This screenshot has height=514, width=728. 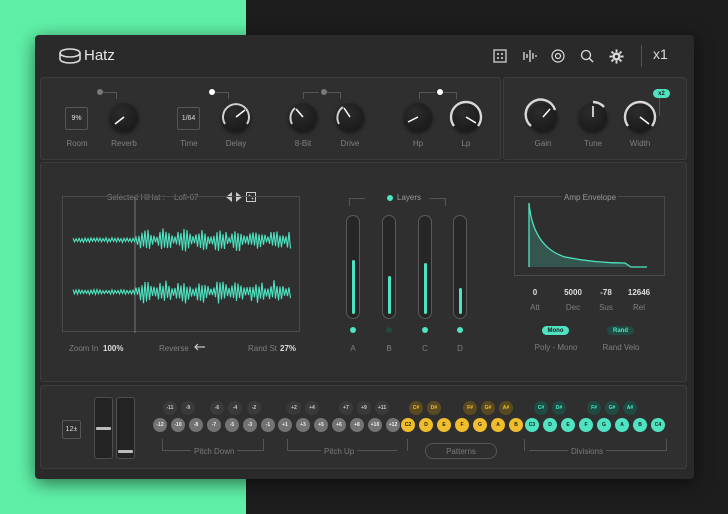 I want to click on zoom-mode: x1, so click(x=660, y=54).